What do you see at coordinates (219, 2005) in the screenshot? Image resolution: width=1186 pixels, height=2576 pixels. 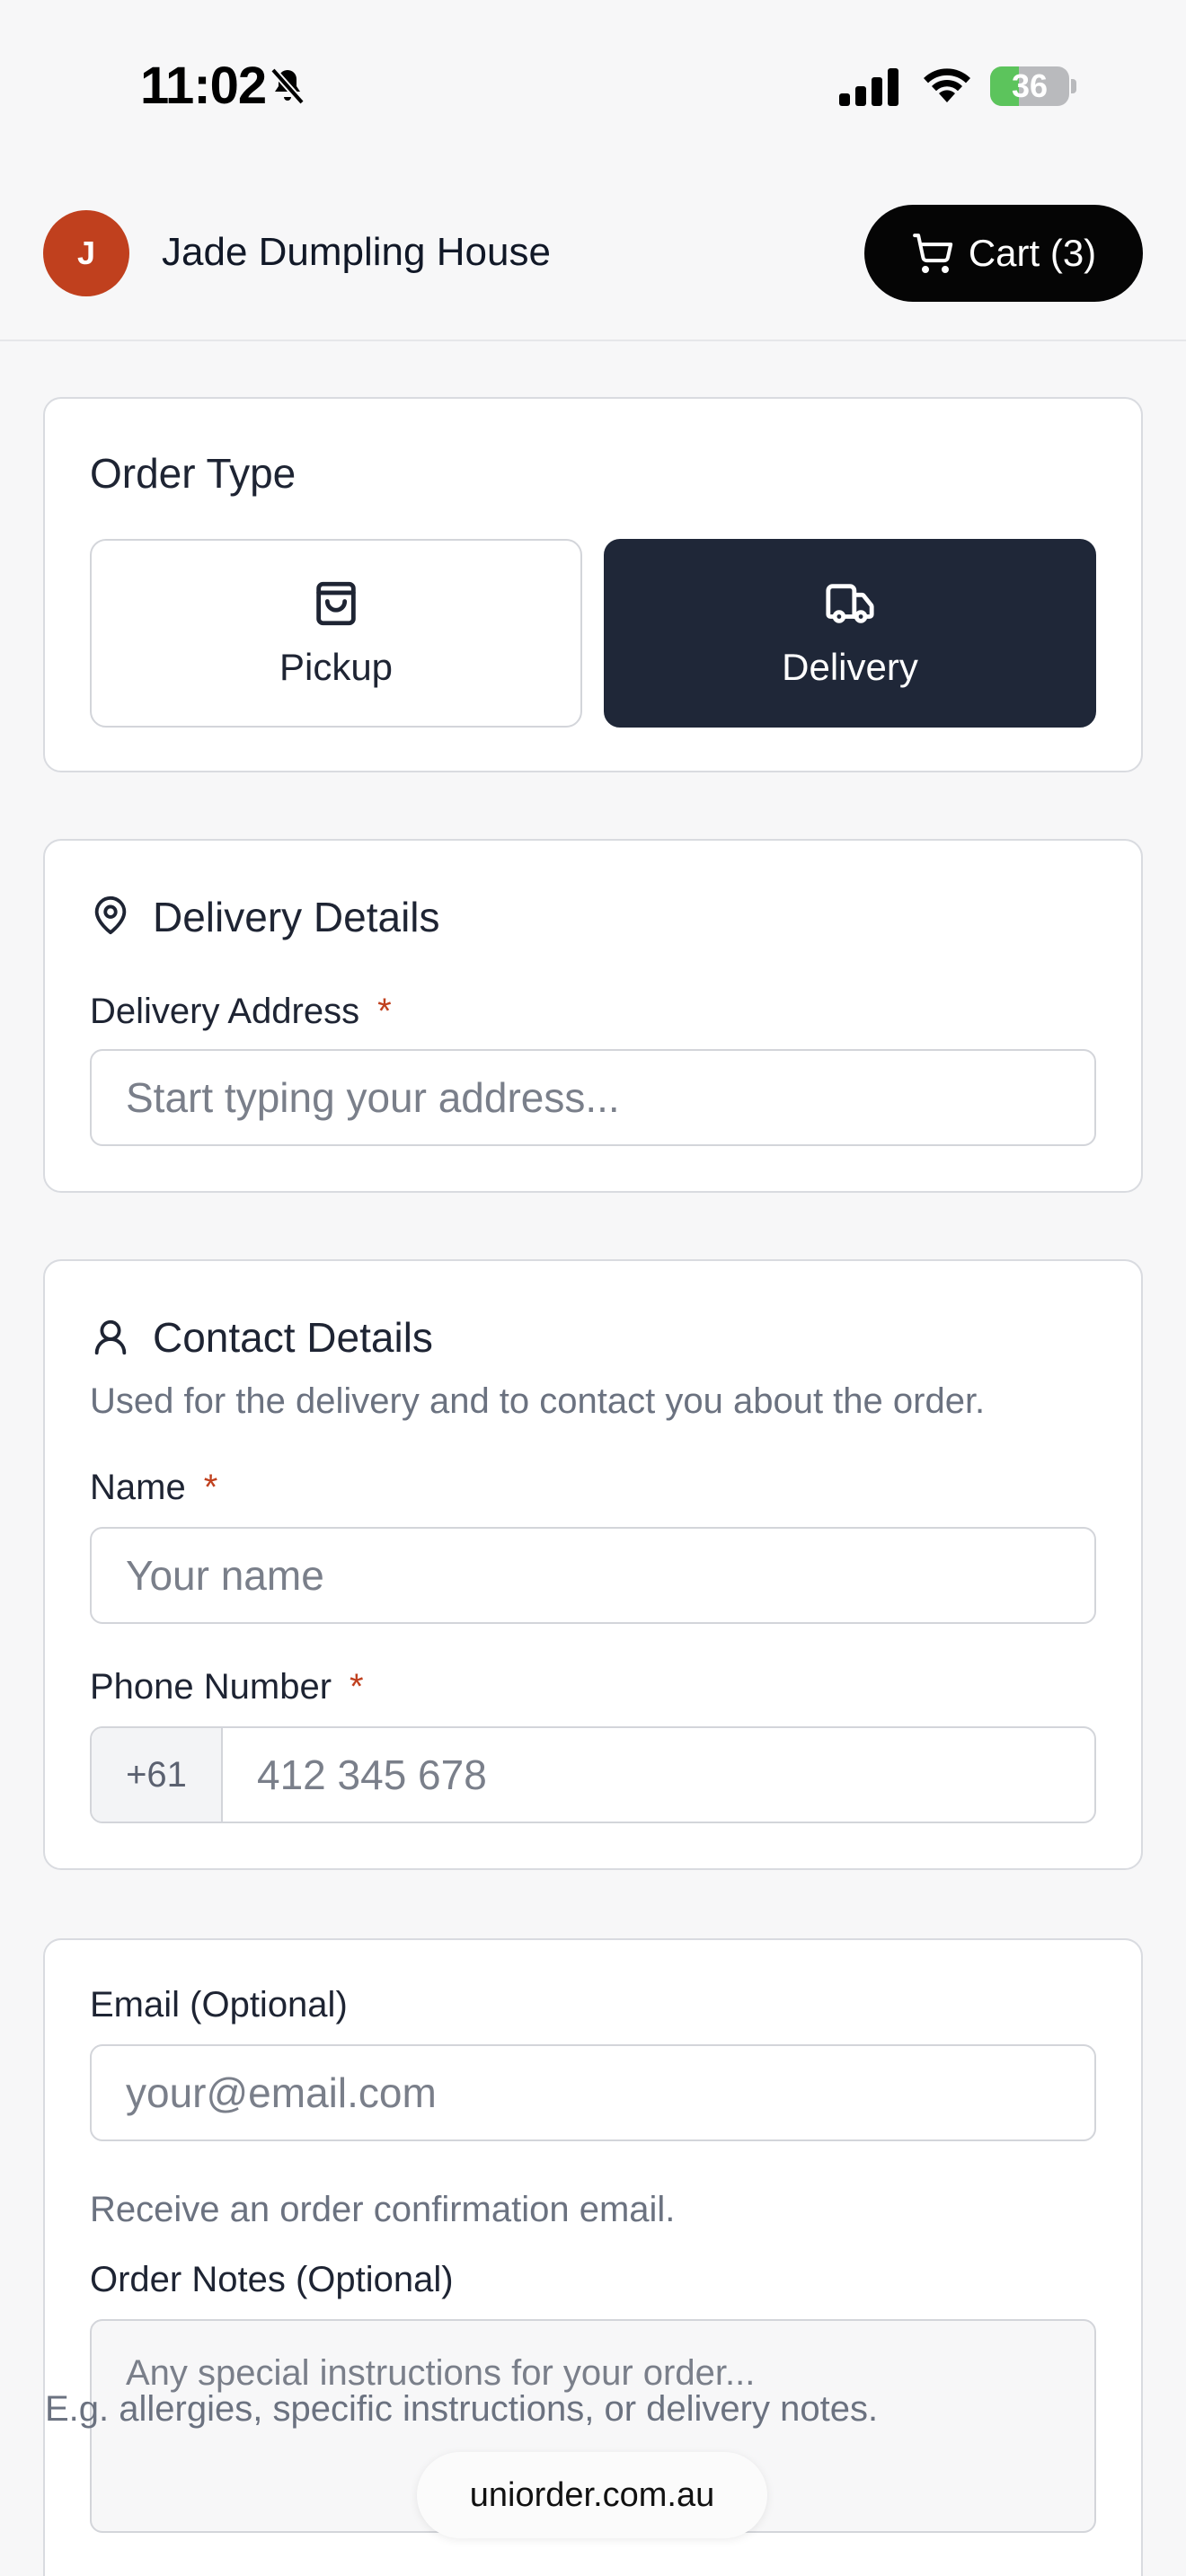 I see `email-label: Email (Optional)` at bounding box center [219, 2005].